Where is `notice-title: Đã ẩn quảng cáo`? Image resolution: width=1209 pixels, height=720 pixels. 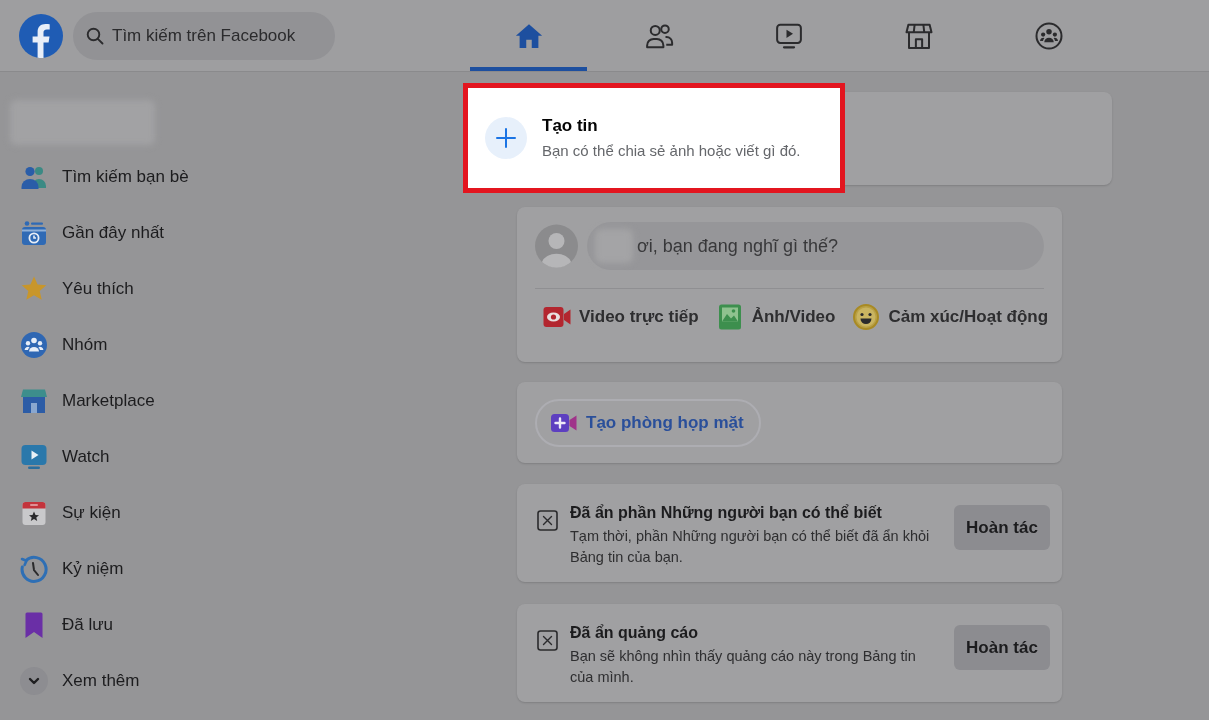 notice-title: Đã ẩn quảng cáo is located at coordinates (635, 633).